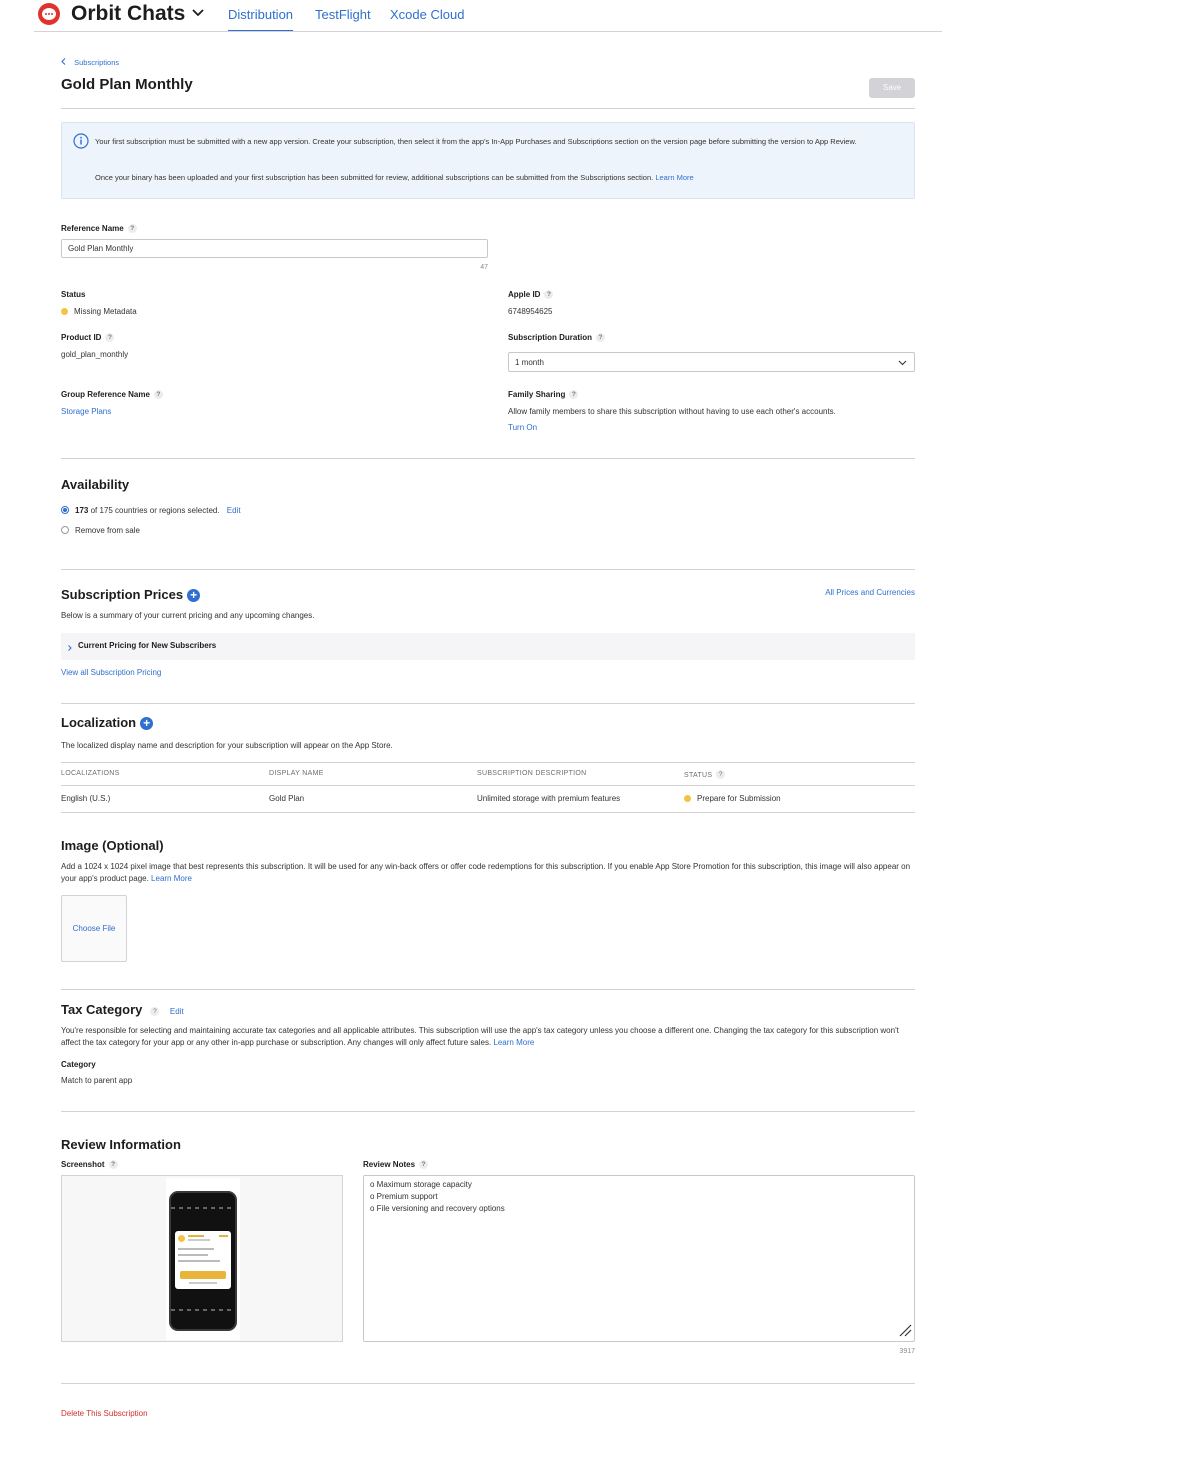  What do you see at coordinates (488, 108) in the screenshot?
I see `title-divider` at bounding box center [488, 108].